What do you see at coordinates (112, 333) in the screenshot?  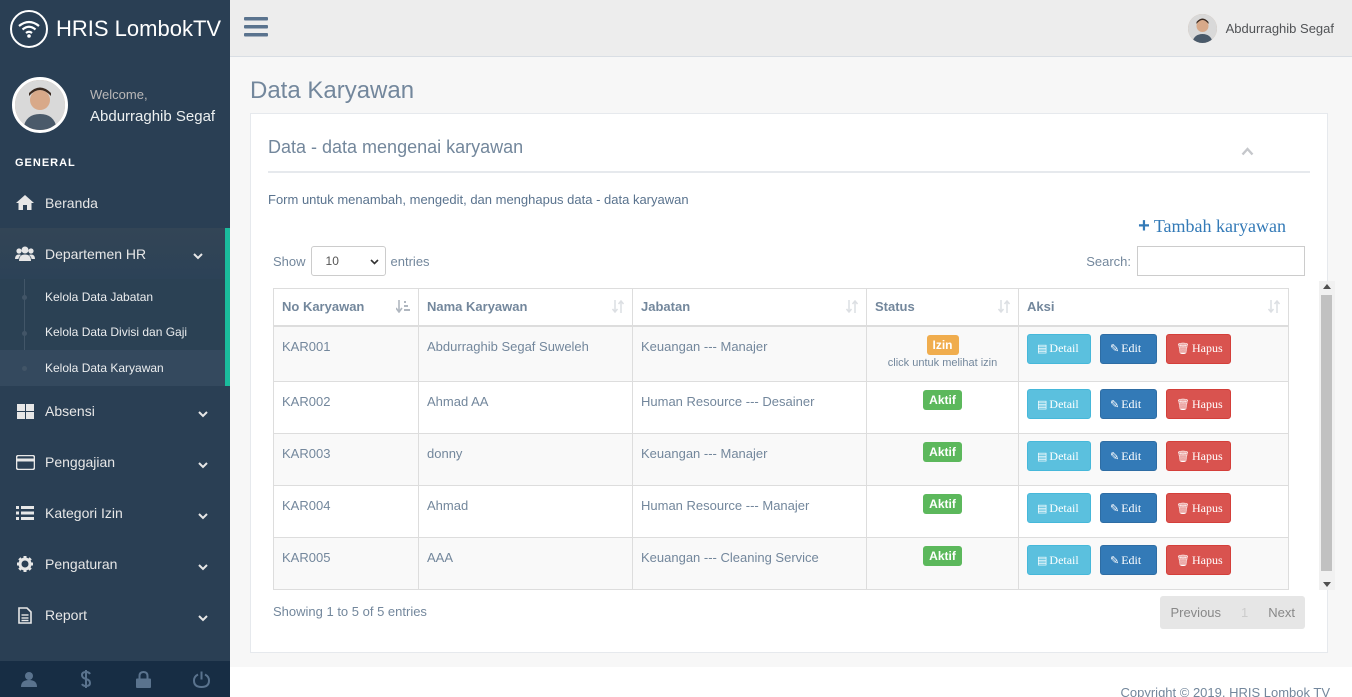 I see `submenu-item-divisi-gaji: Kelola Data Divisi dan Gaji` at bounding box center [112, 333].